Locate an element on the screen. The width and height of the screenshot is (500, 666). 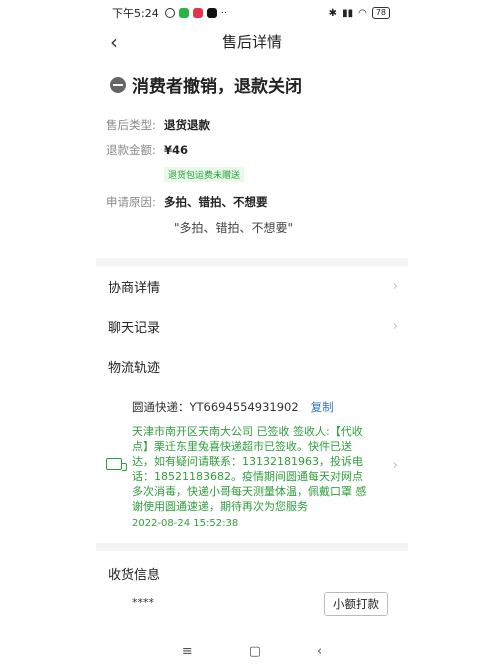
courier-label: 圆通快递： is located at coordinates (161, 407).